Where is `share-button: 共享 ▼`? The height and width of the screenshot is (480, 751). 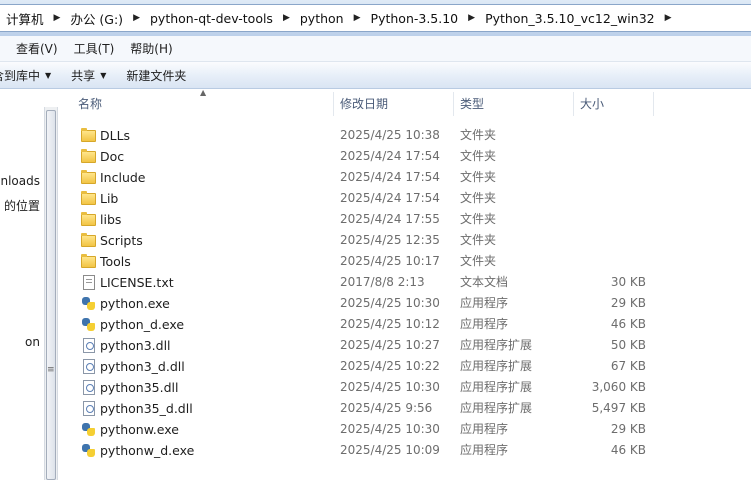 share-button: 共享 ▼ is located at coordinates (88, 75).